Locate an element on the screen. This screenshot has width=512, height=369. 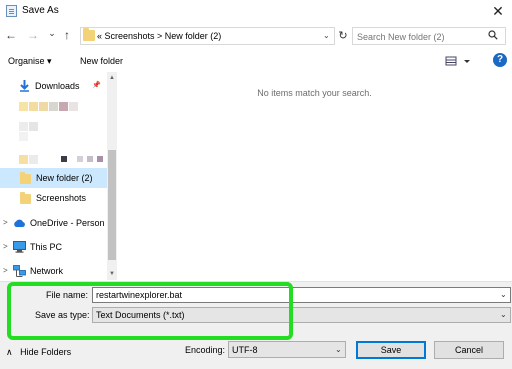
hide-folders-button: ∧ Hide Folders is located at coordinates (38, 352).